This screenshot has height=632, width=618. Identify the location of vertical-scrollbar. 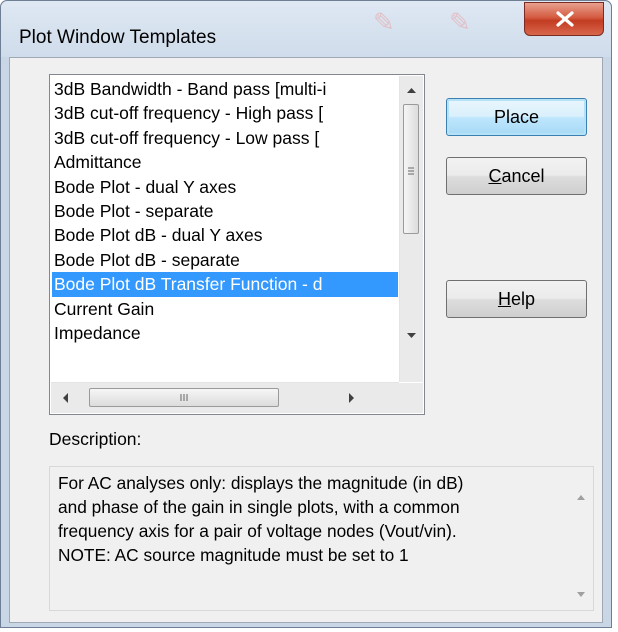
(411, 229).